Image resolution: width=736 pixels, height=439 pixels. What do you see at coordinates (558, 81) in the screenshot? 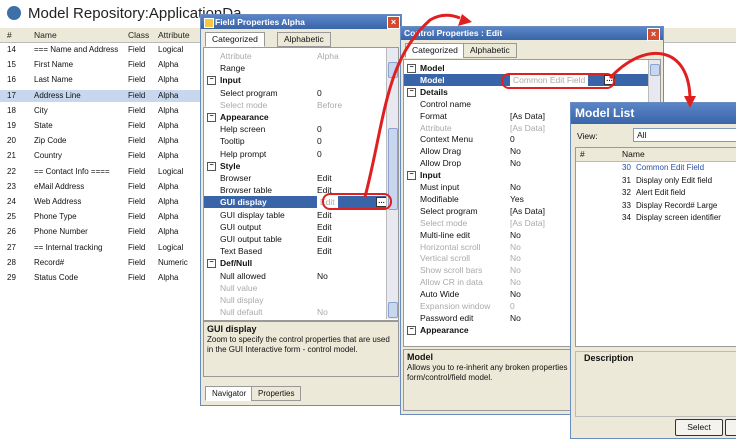
I see `annotation-oval-model` at bounding box center [558, 81].